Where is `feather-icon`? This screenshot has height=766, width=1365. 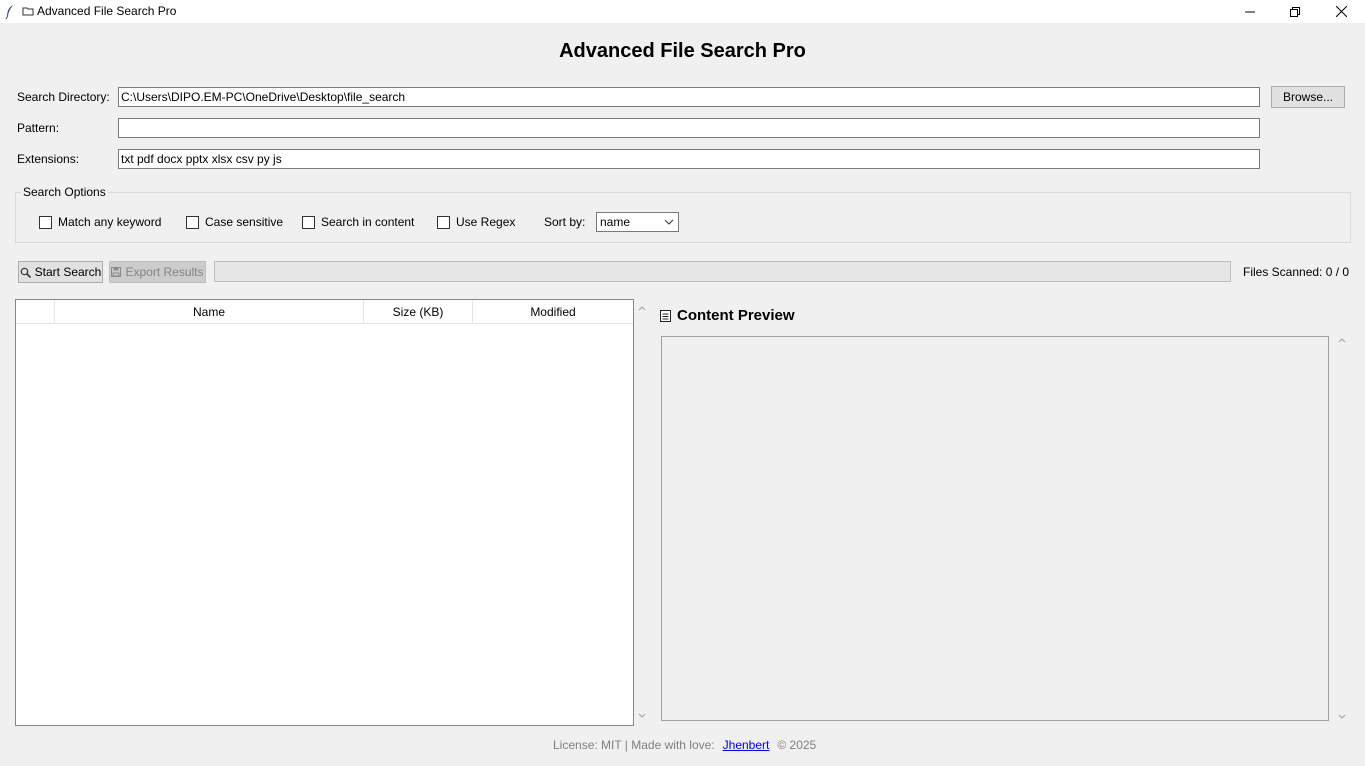
feather-icon is located at coordinates (9, 12).